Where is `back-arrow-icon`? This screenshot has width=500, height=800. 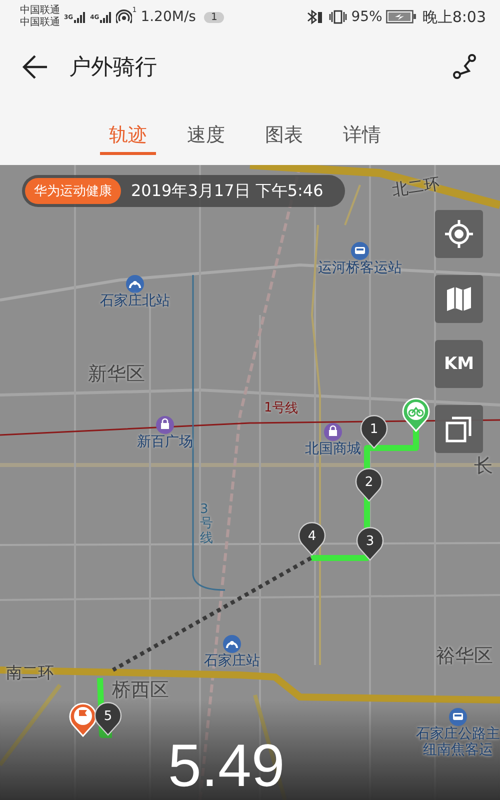 back-arrow-icon is located at coordinates (35, 67).